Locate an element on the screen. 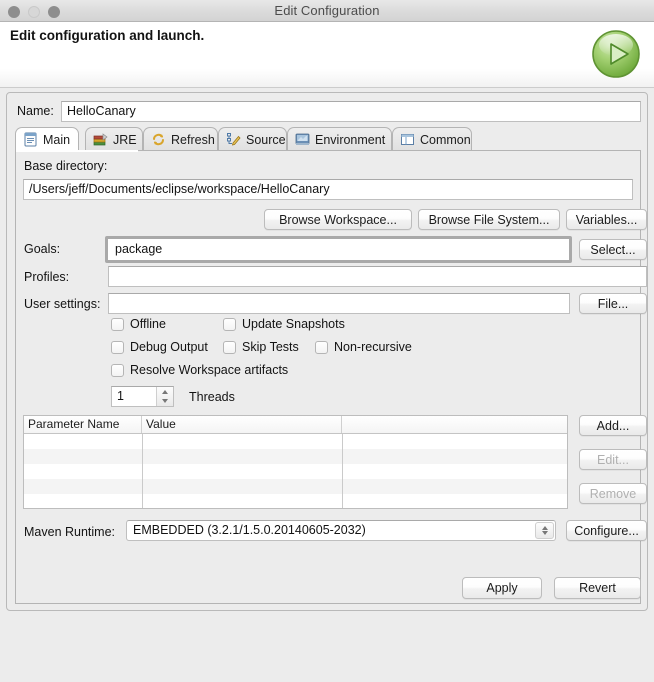  checkbox-update-snapshots: Update Snapshots is located at coordinates (284, 324).